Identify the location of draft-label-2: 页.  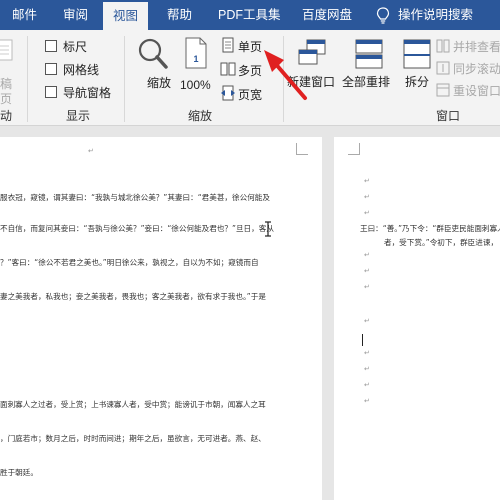
(6, 99).